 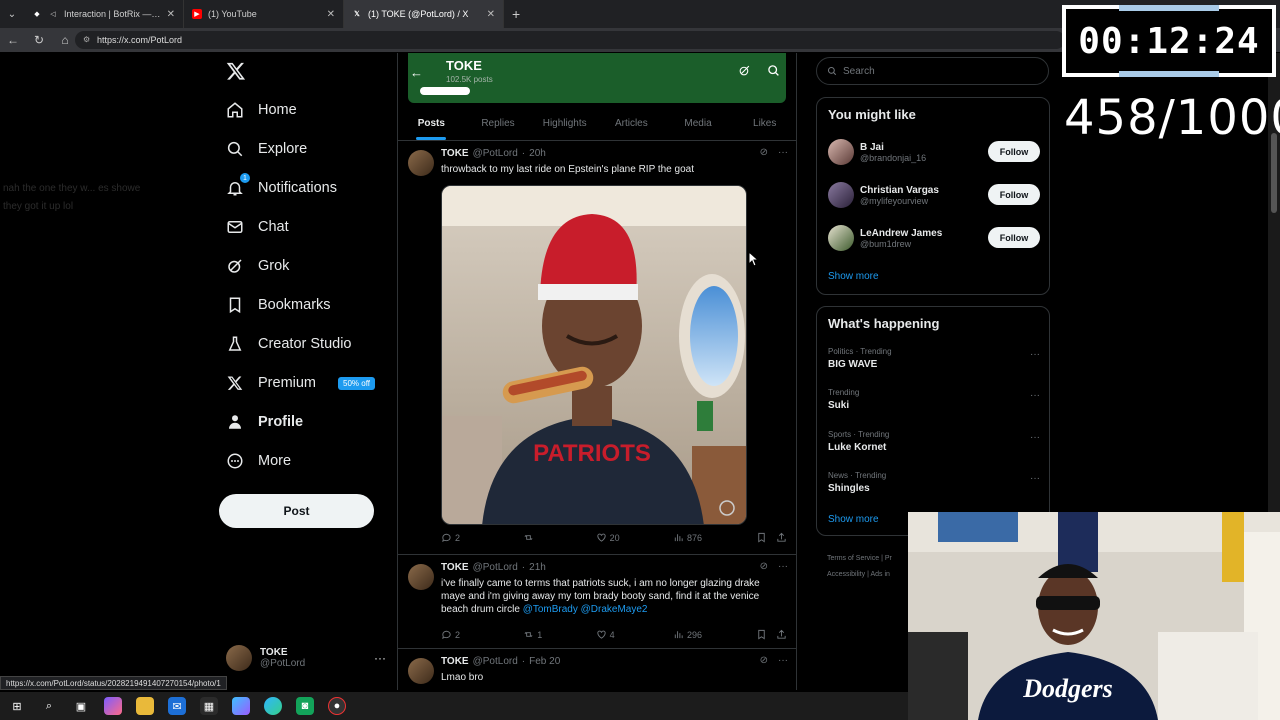 I want to click on reload-icon: ↻, so click(x=39, y=40).